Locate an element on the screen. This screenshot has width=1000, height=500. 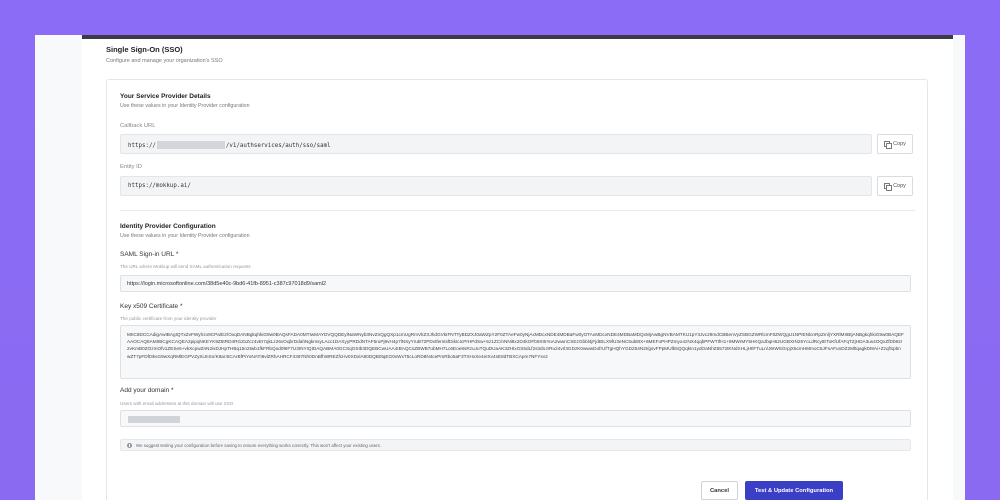
callback-url-field: https:// /v1/authservices/auth/sso/saml is located at coordinates (496, 144).